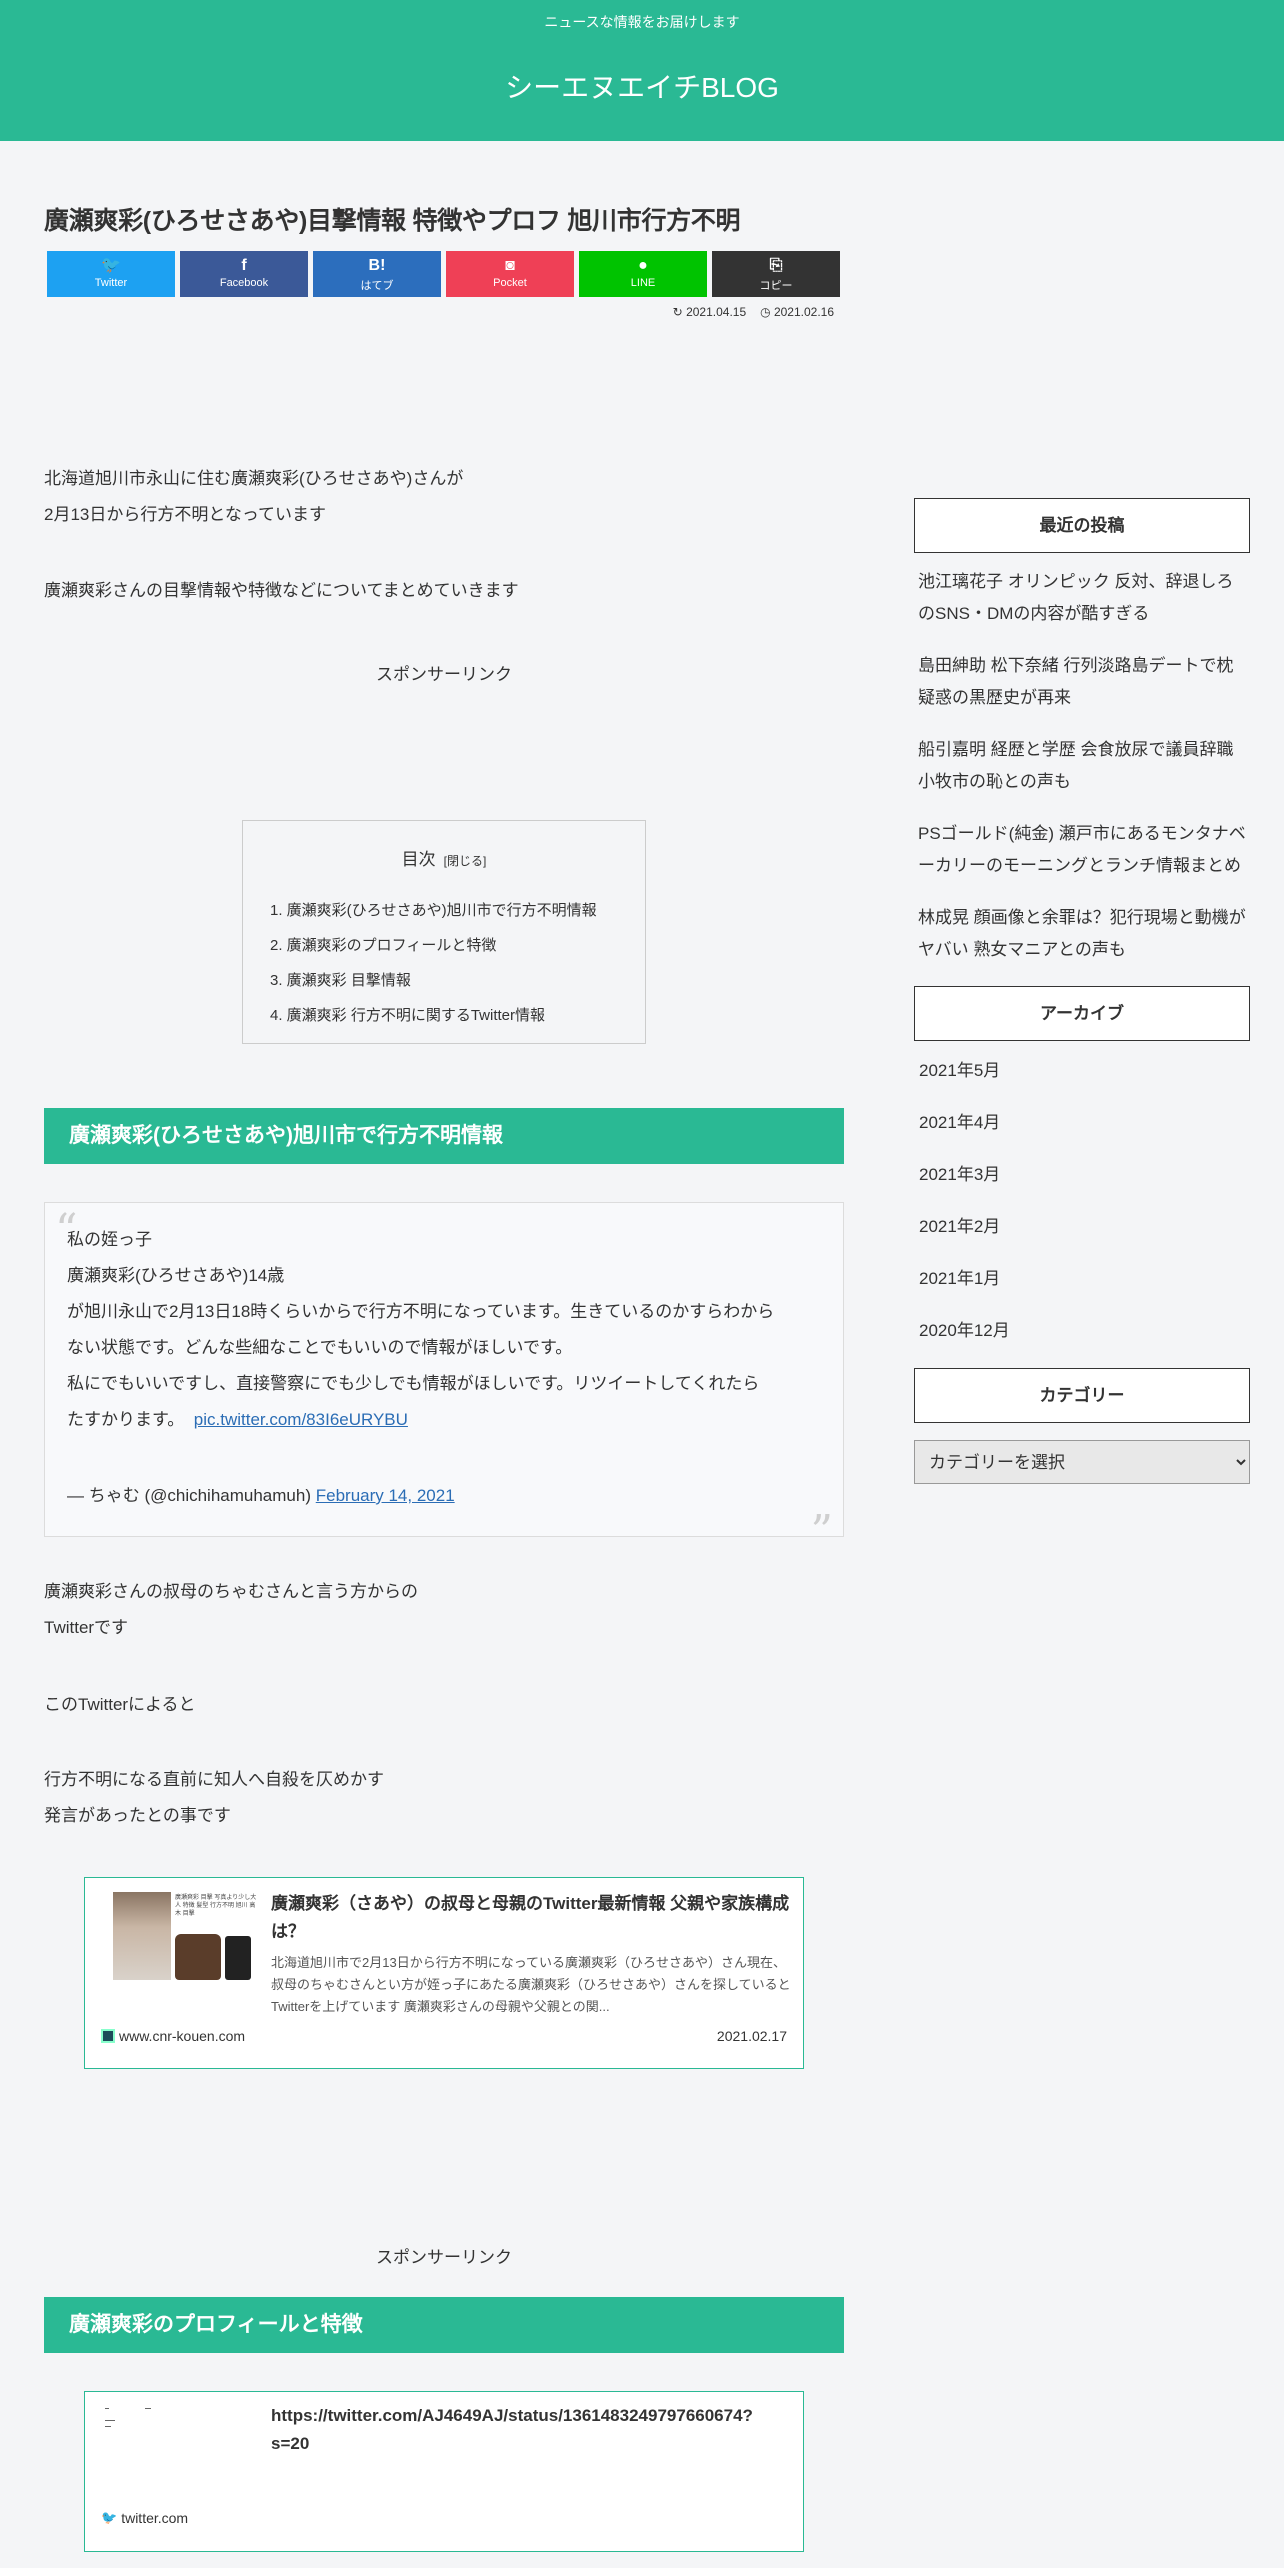 The width and height of the screenshot is (1284, 2568). What do you see at coordinates (642, 22) in the screenshot?
I see `site-tagline: ニュースな情報をお届けします` at bounding box center [642, 22].